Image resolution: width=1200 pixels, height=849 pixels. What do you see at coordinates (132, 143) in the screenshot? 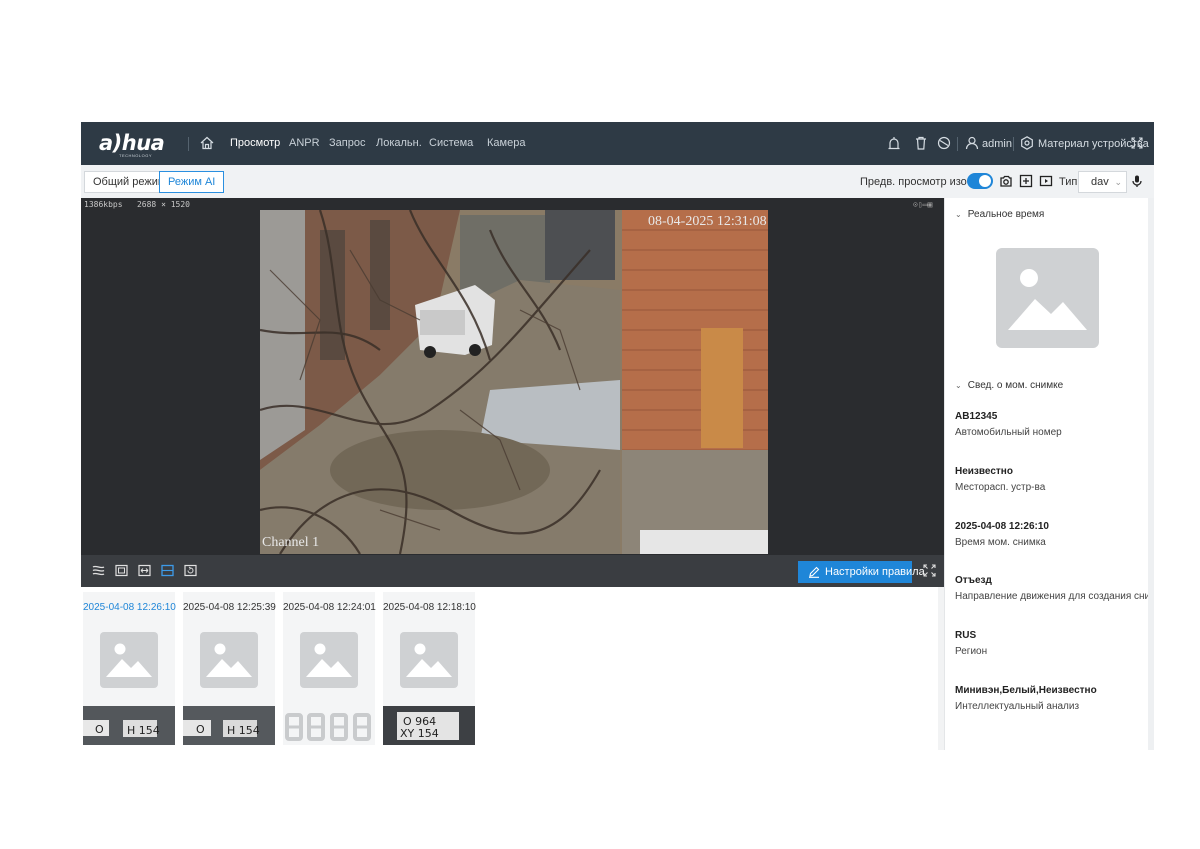
I see `brand-logo: a)hua` at bounding box center [132, 143].